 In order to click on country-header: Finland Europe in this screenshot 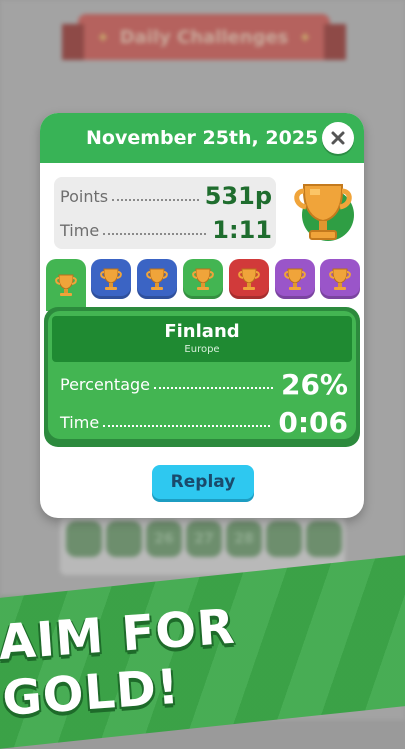, I will do `click(202, 339)`.